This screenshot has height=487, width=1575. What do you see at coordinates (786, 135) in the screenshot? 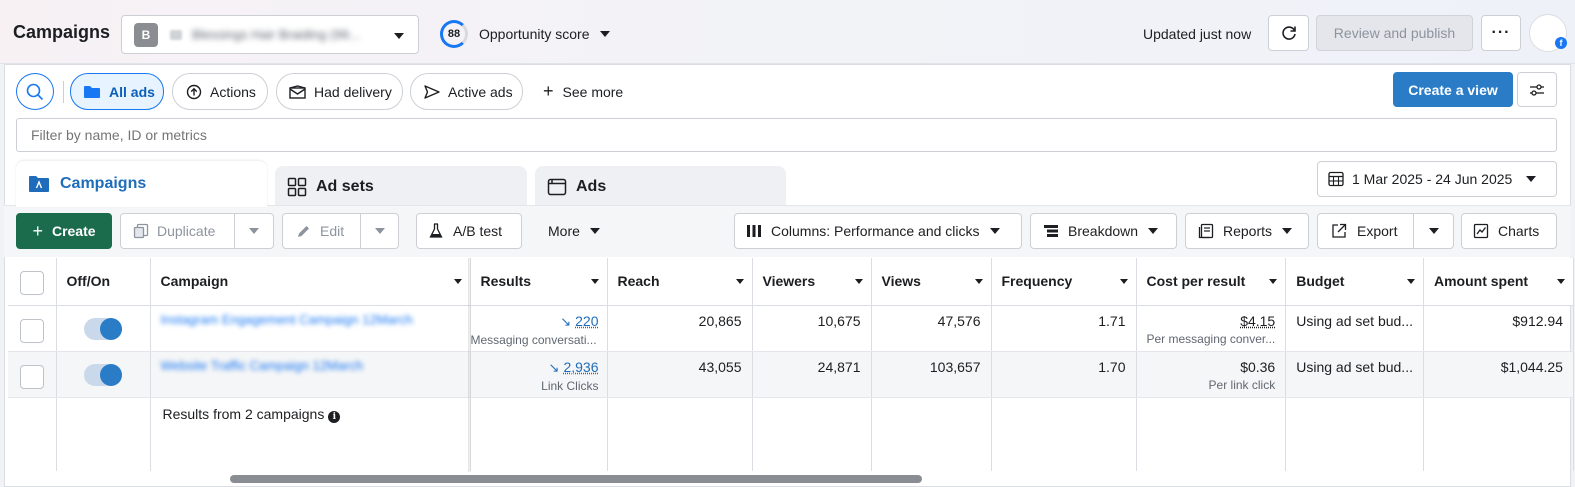
I see `filter-input` at bounding box center [786, 135].